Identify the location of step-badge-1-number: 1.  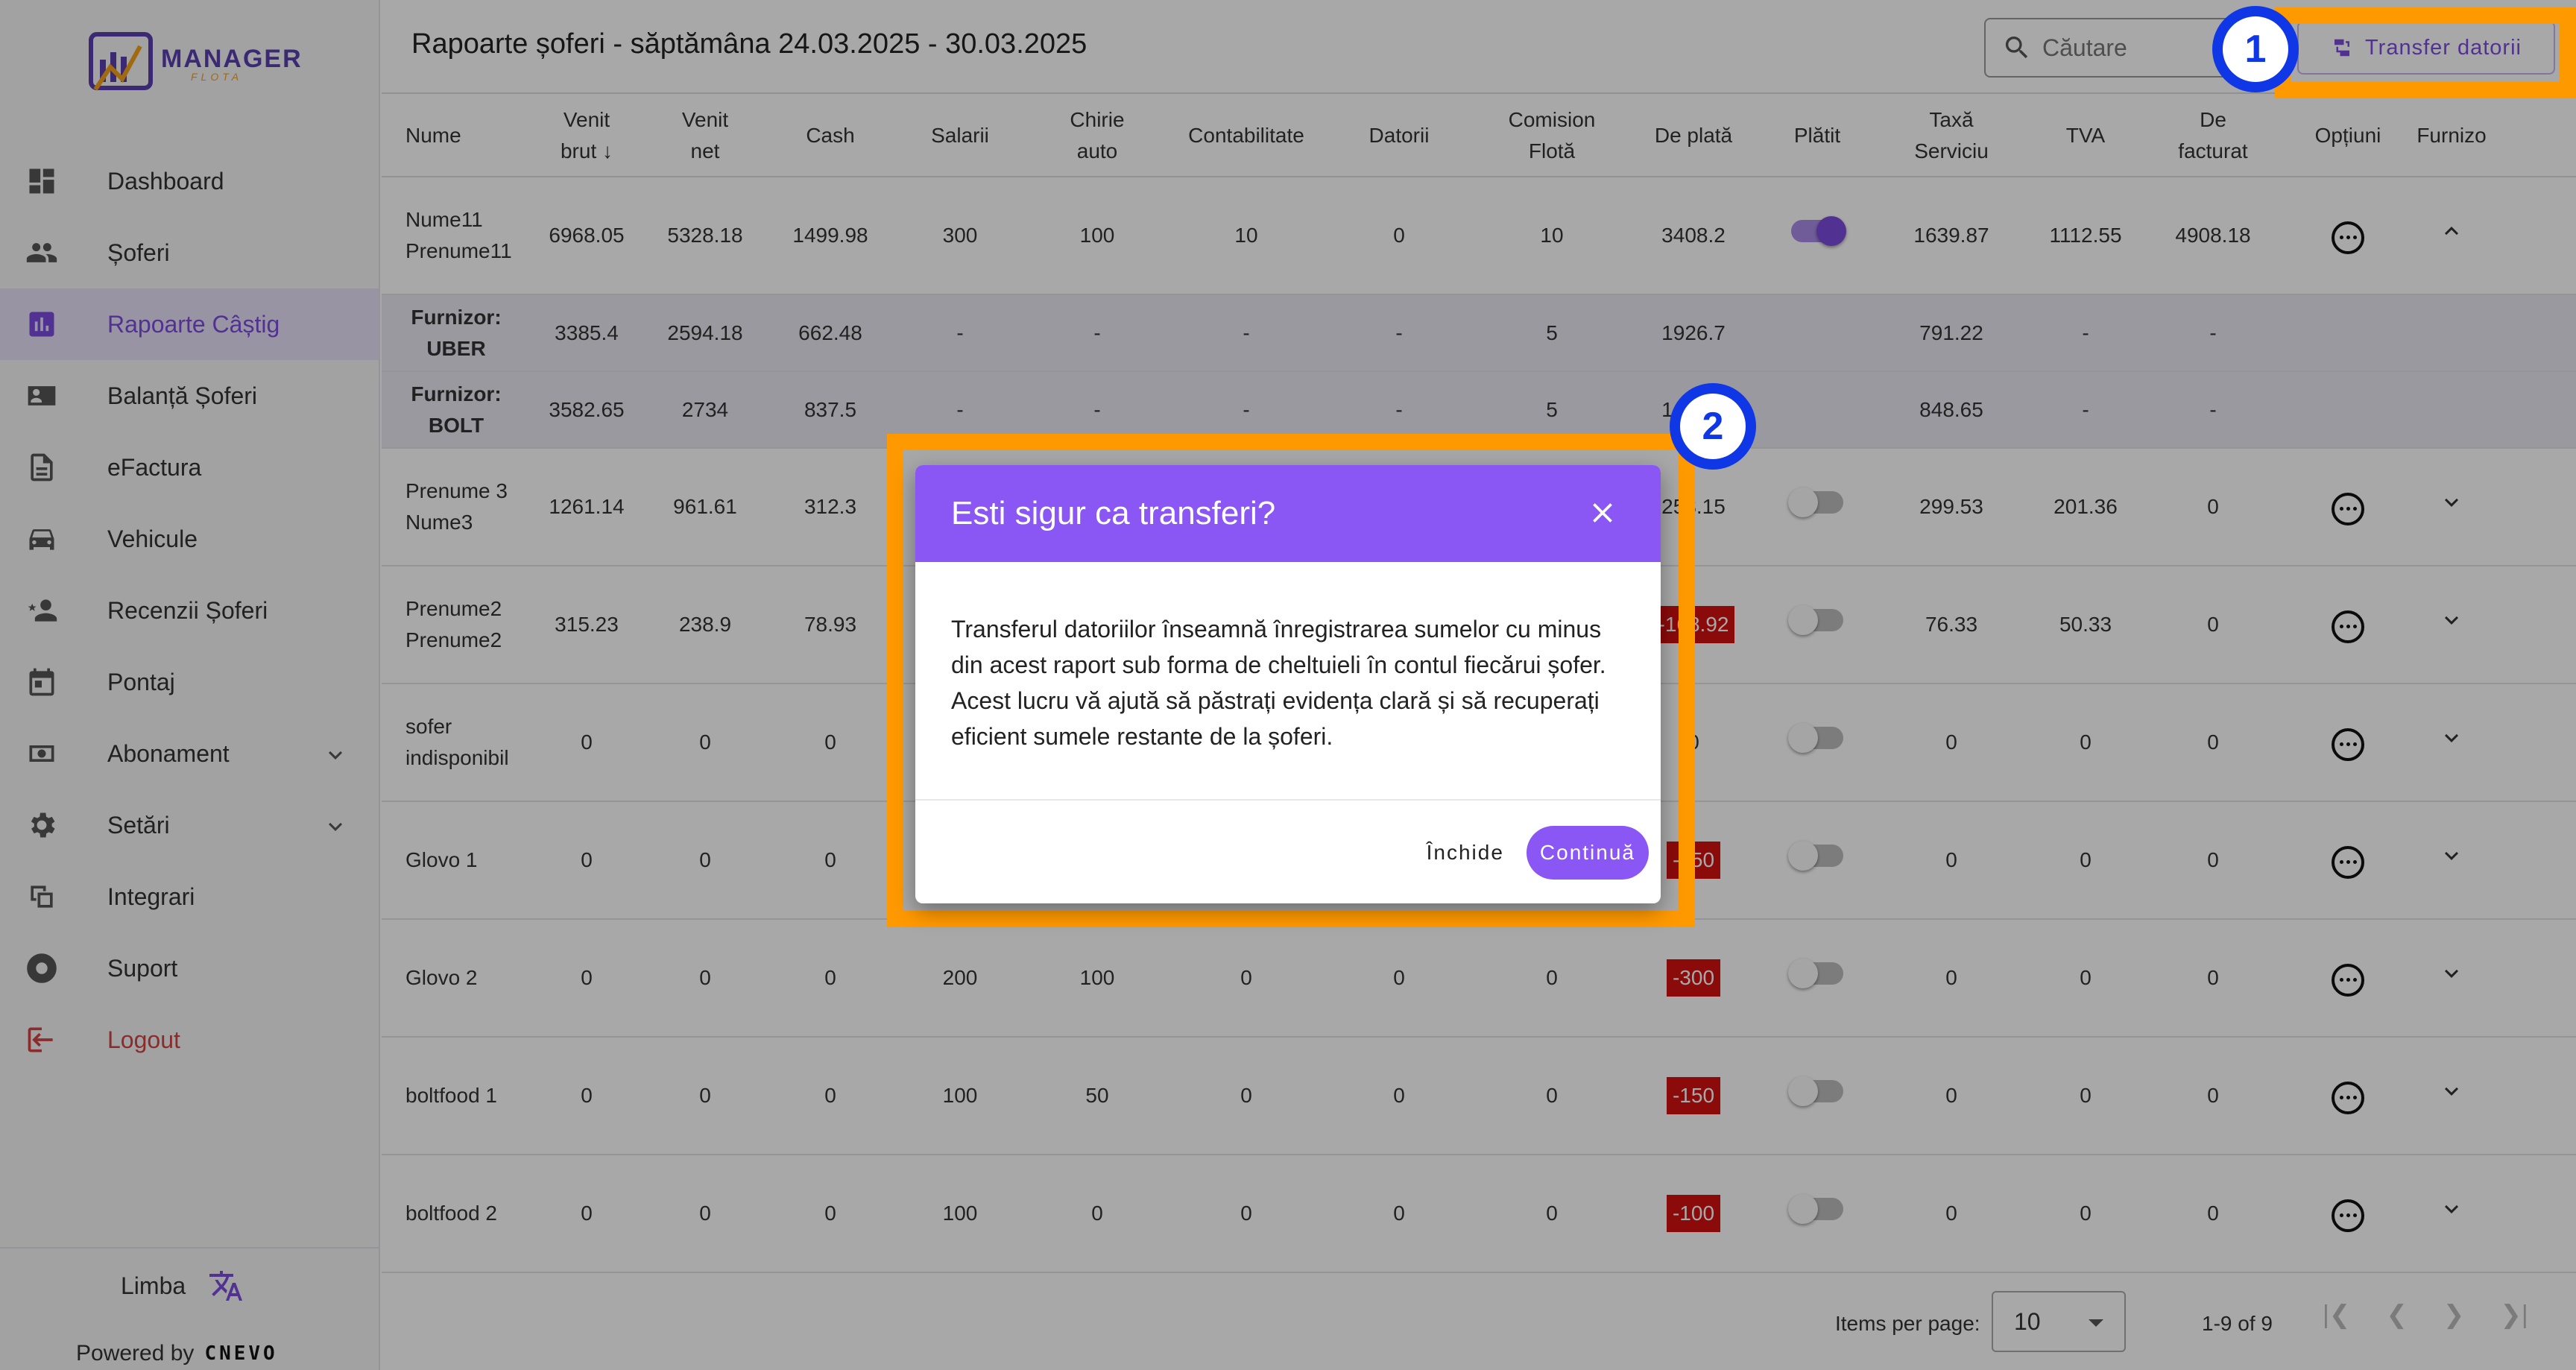
(2255, 49).